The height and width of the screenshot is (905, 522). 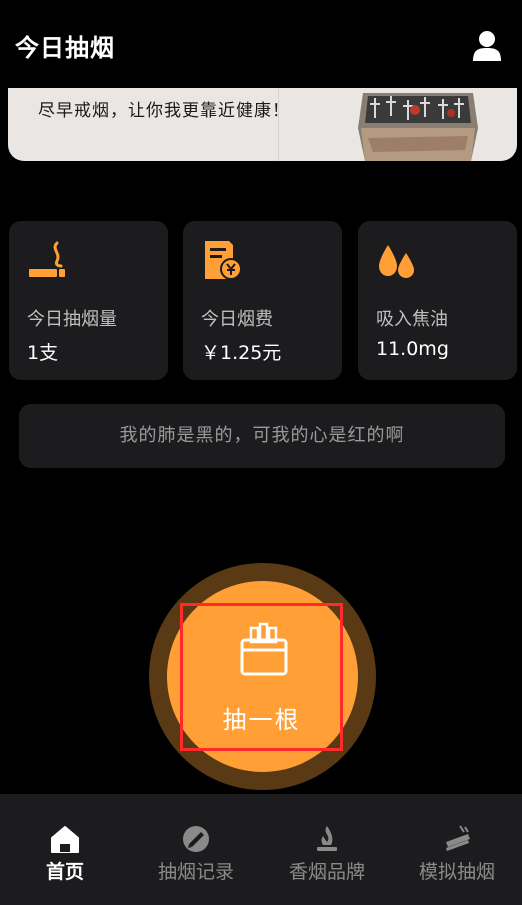 I want to click on smoke-button-label: 抽一根, so click(x=261, y=720).